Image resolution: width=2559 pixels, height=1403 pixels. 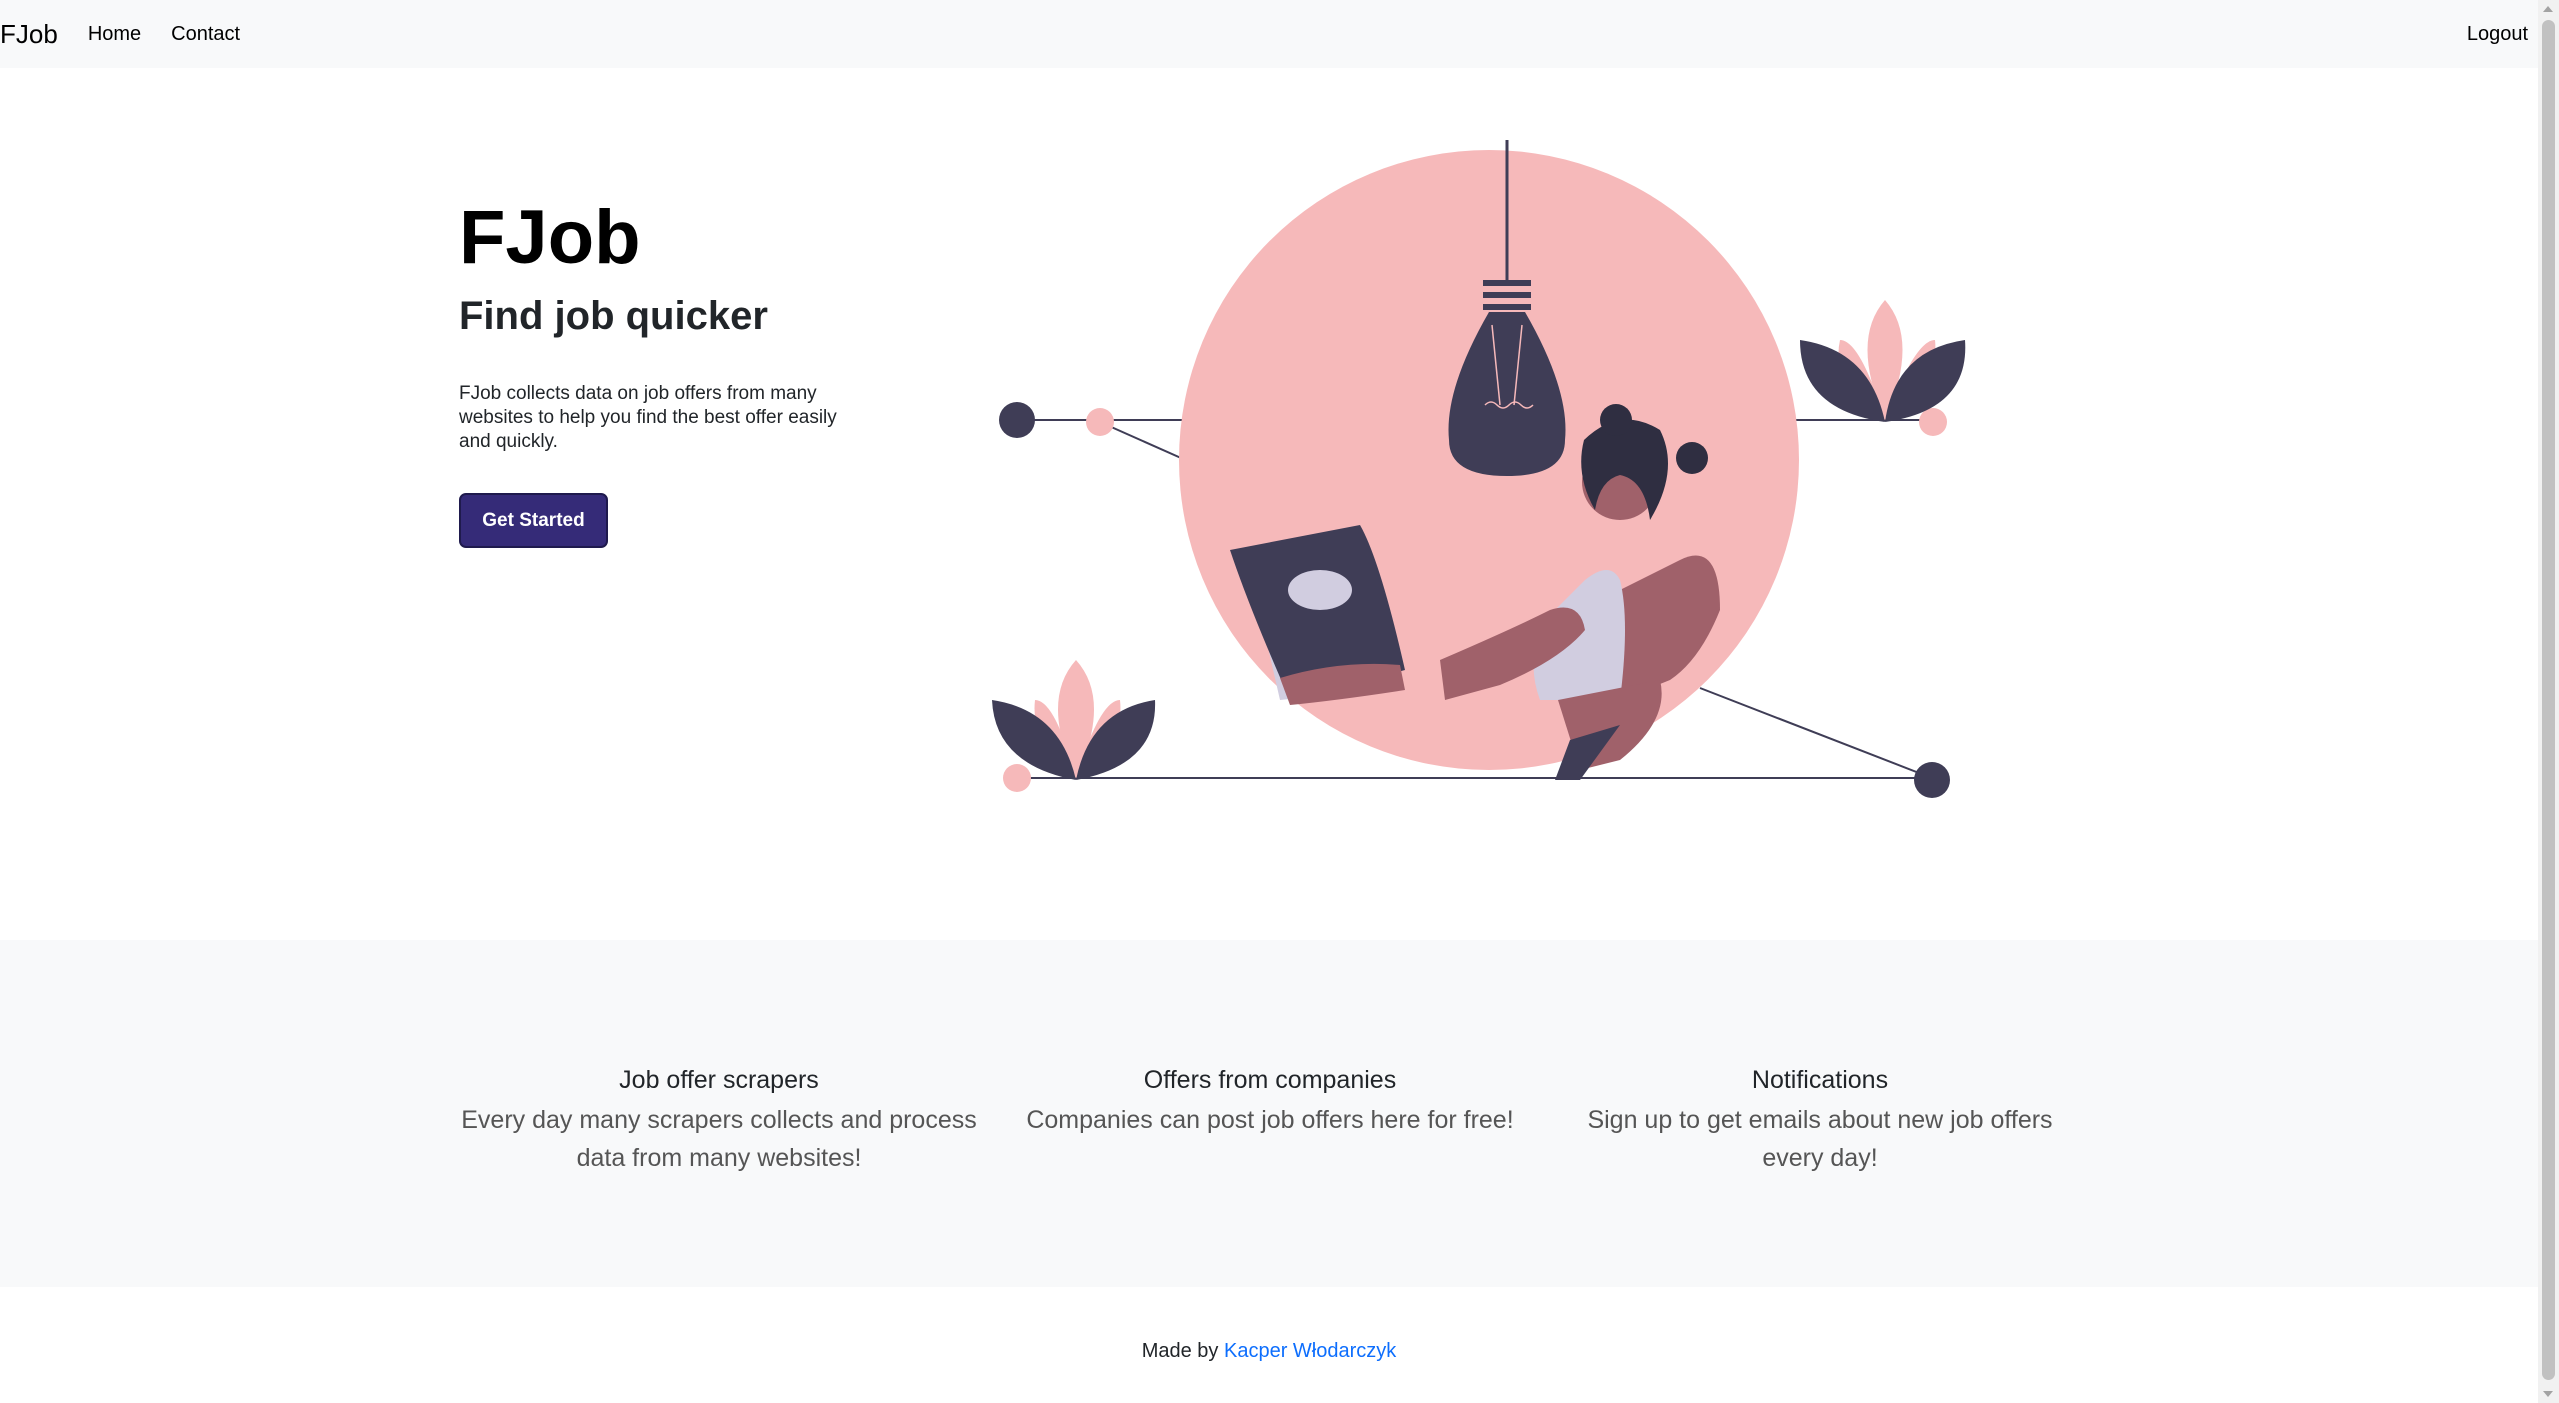 What do you see at coordinates (1182, 1351) in the screenshot?
I see `footer-prefix: Made by` at bounding box center [1182, 1351].